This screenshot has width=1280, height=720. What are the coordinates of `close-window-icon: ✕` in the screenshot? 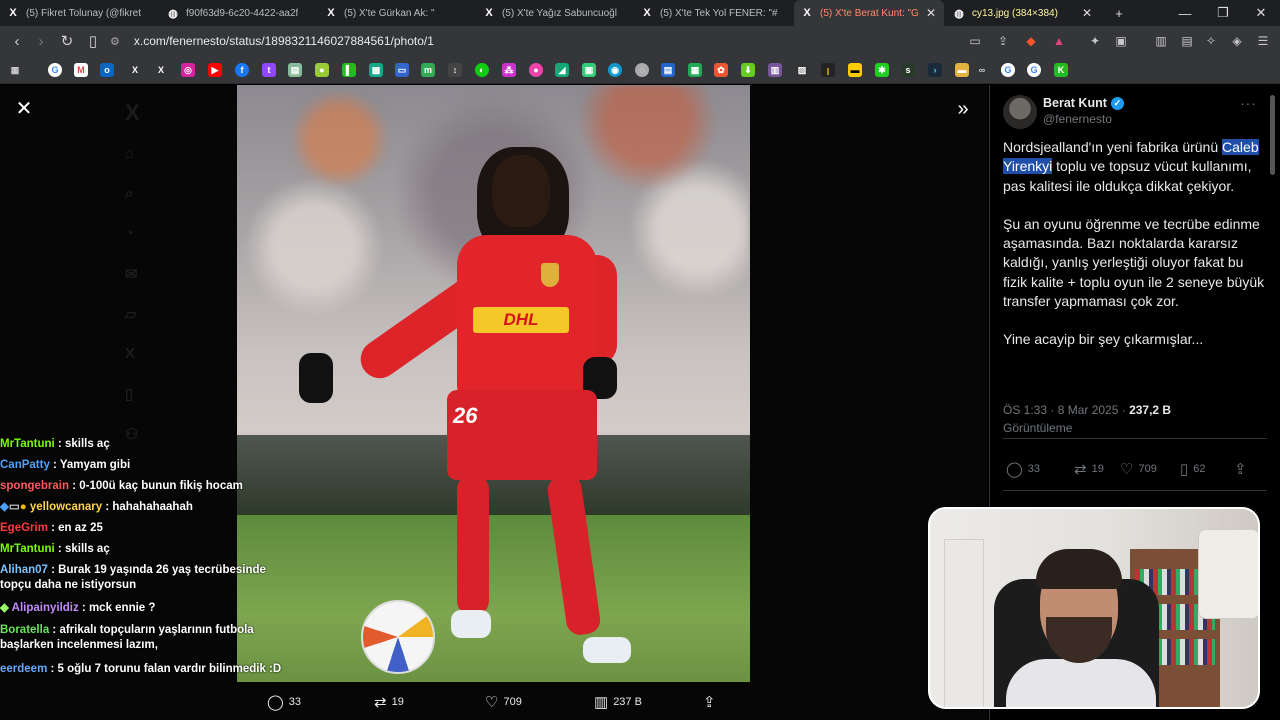 It's located at (1261, 13).